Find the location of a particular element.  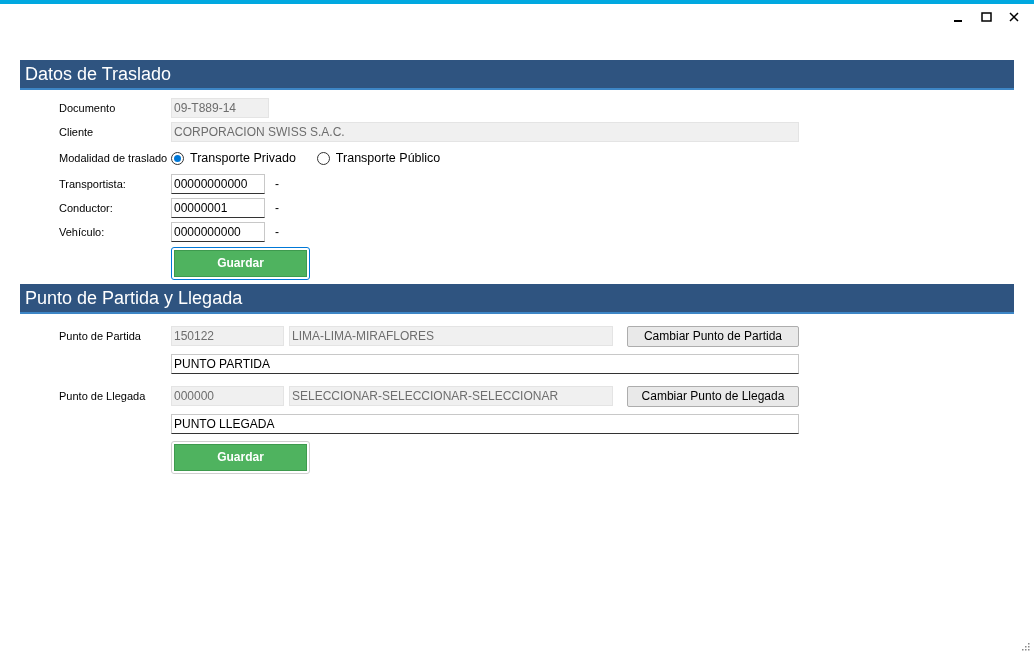

input-field: 00000000000 is located at coordinates (218, 184).